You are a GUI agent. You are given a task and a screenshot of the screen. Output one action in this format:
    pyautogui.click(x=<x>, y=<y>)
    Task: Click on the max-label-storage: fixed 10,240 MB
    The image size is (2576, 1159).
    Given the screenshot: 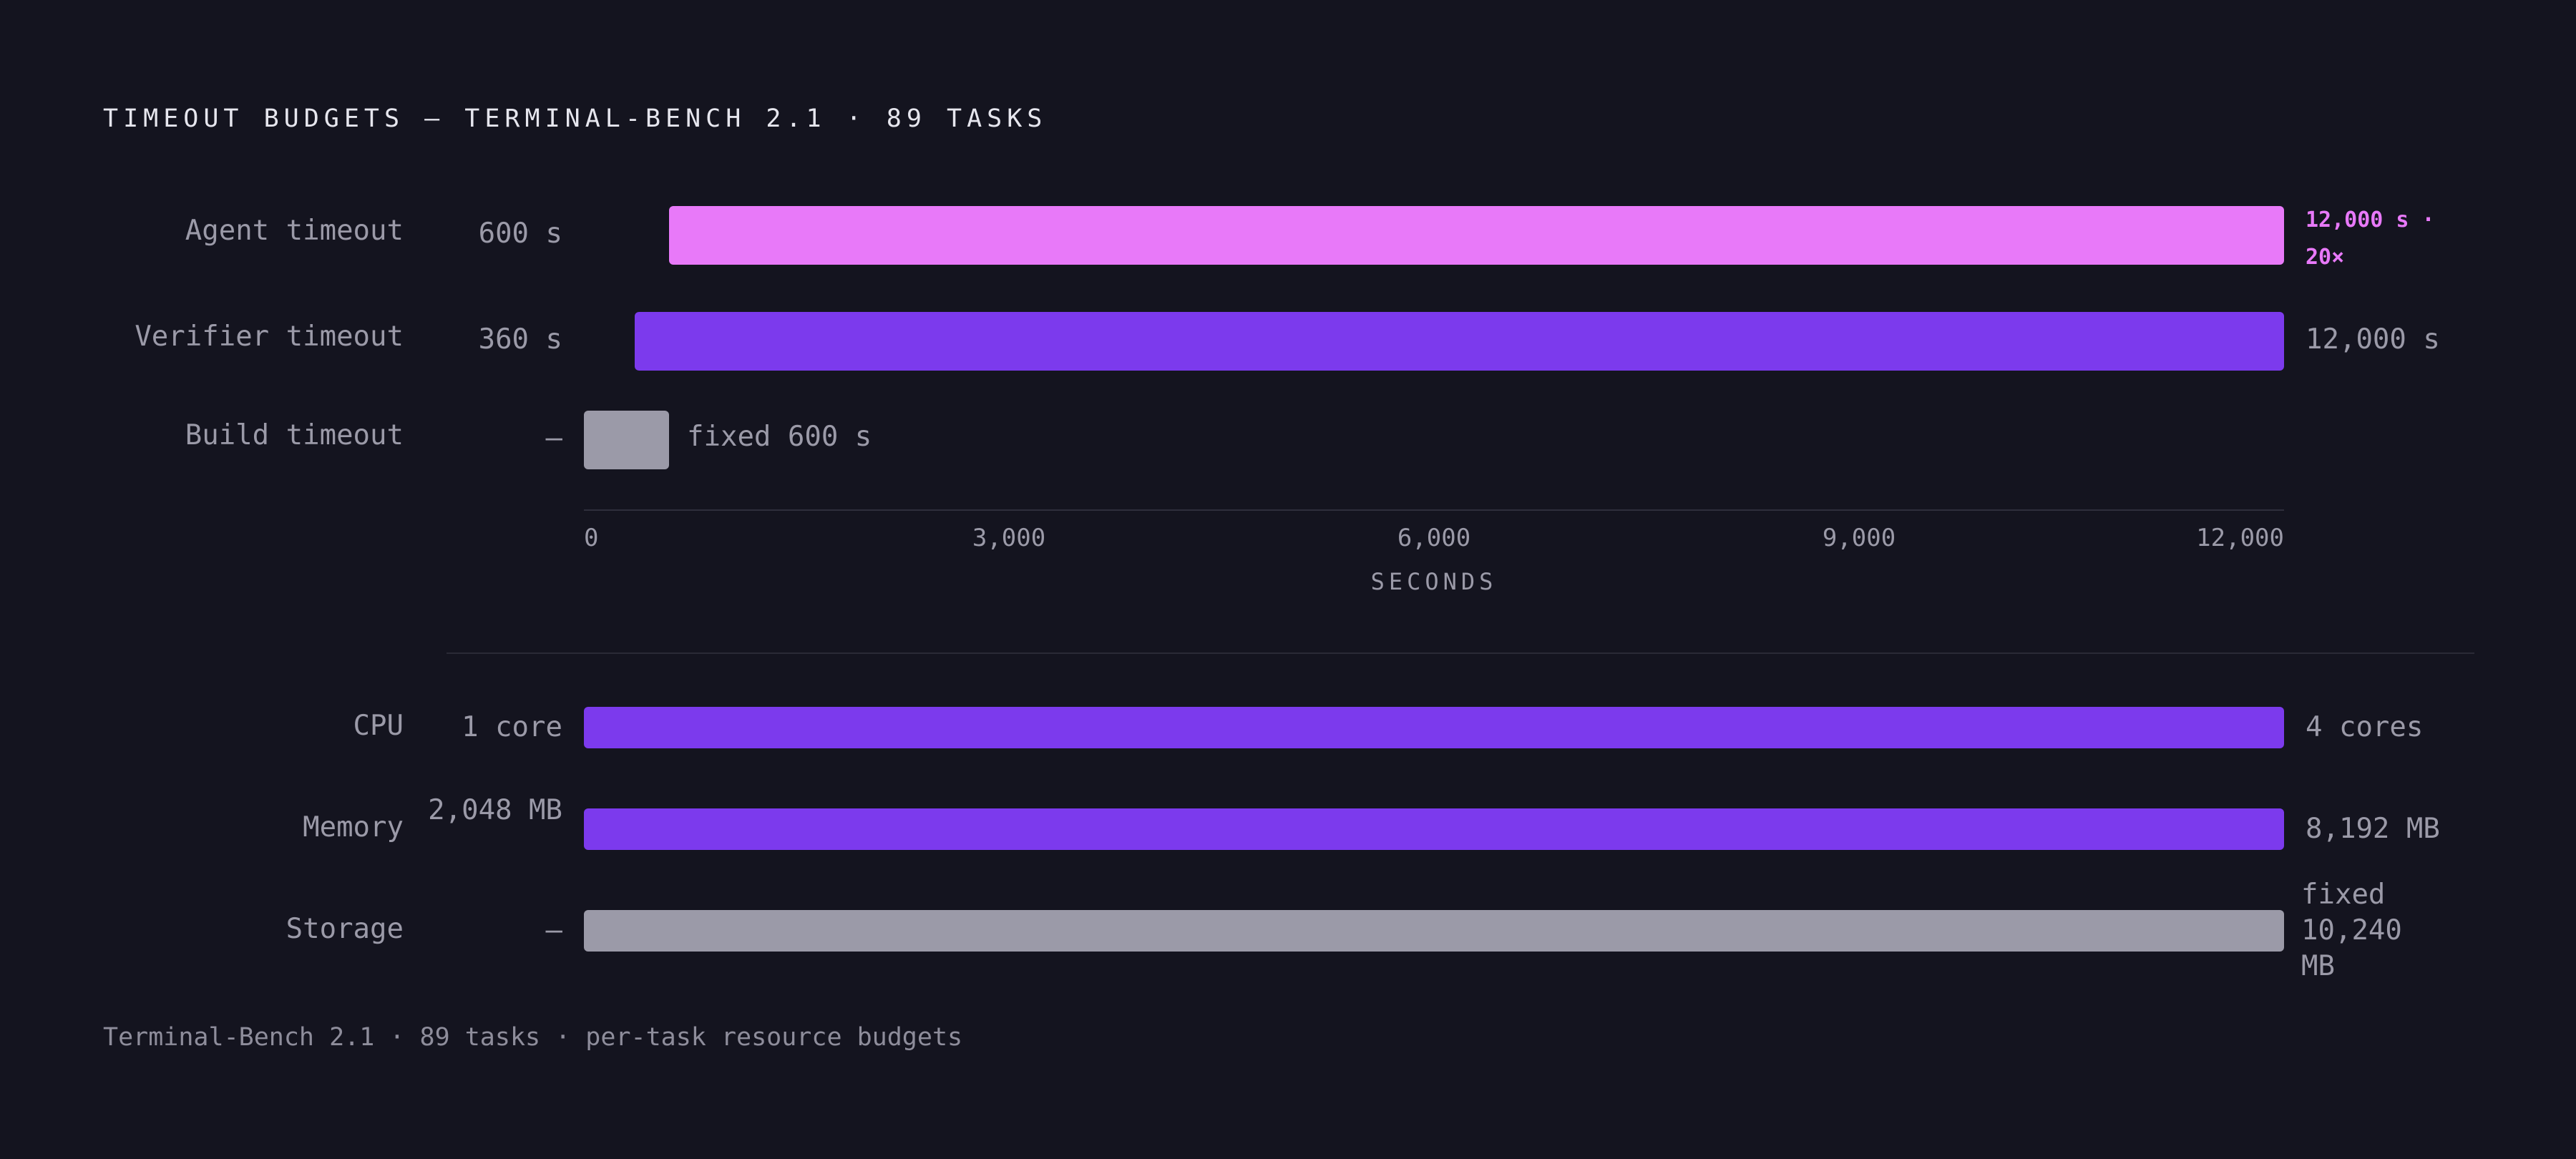 What is the action you would take?
    pyautogui.click(x=2351, y=930)
    